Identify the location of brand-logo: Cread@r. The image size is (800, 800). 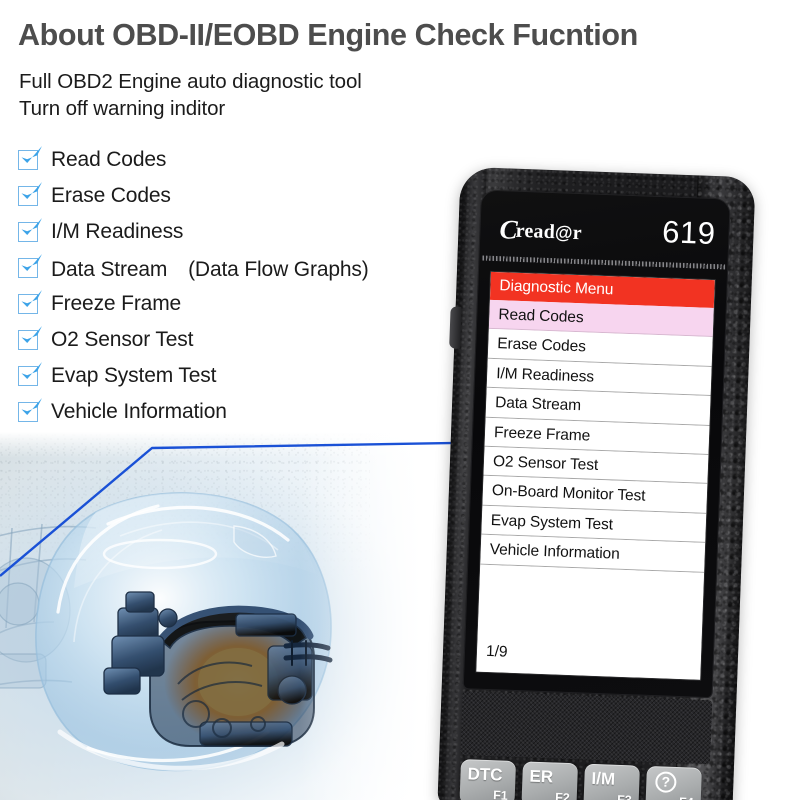
(540, 231).